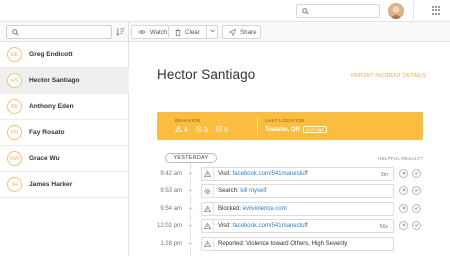 The height and width of the screenshot is (256, 450). Describe the element at coordinates (376, 76) in the screenshot. I see `report-incident-link: REPORT INCIDENT` at that location.